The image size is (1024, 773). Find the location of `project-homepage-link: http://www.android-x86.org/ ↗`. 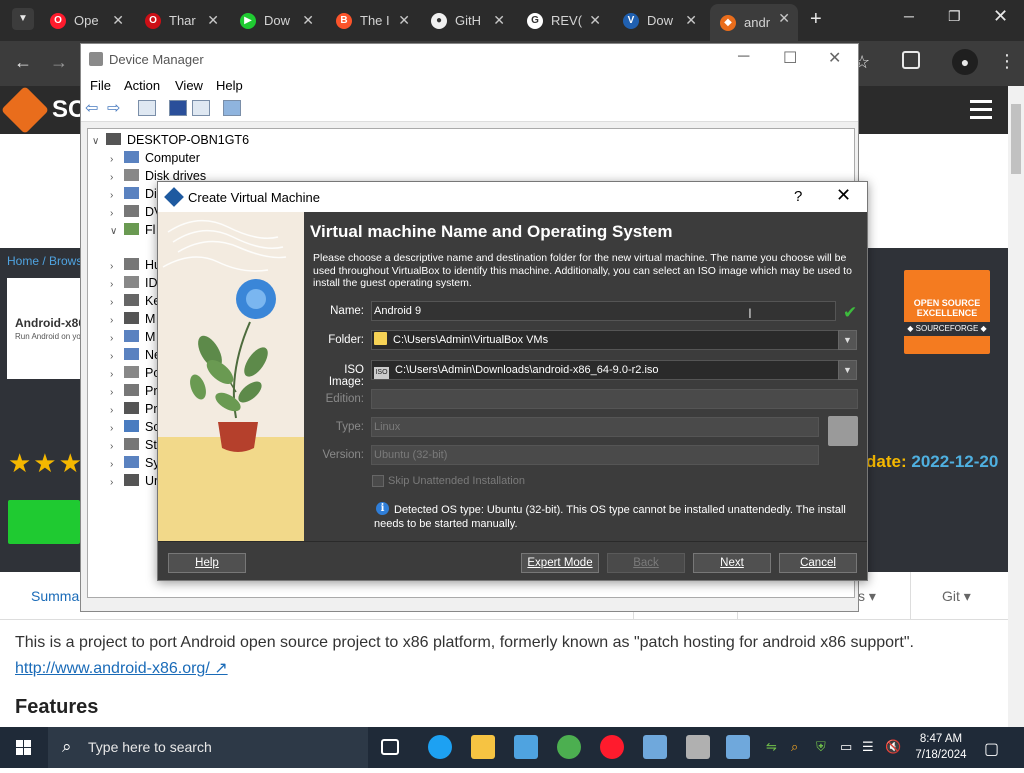

project-homepage-link: http://www.android-x86.org/ ↗ is located at coordinates (121, 668).